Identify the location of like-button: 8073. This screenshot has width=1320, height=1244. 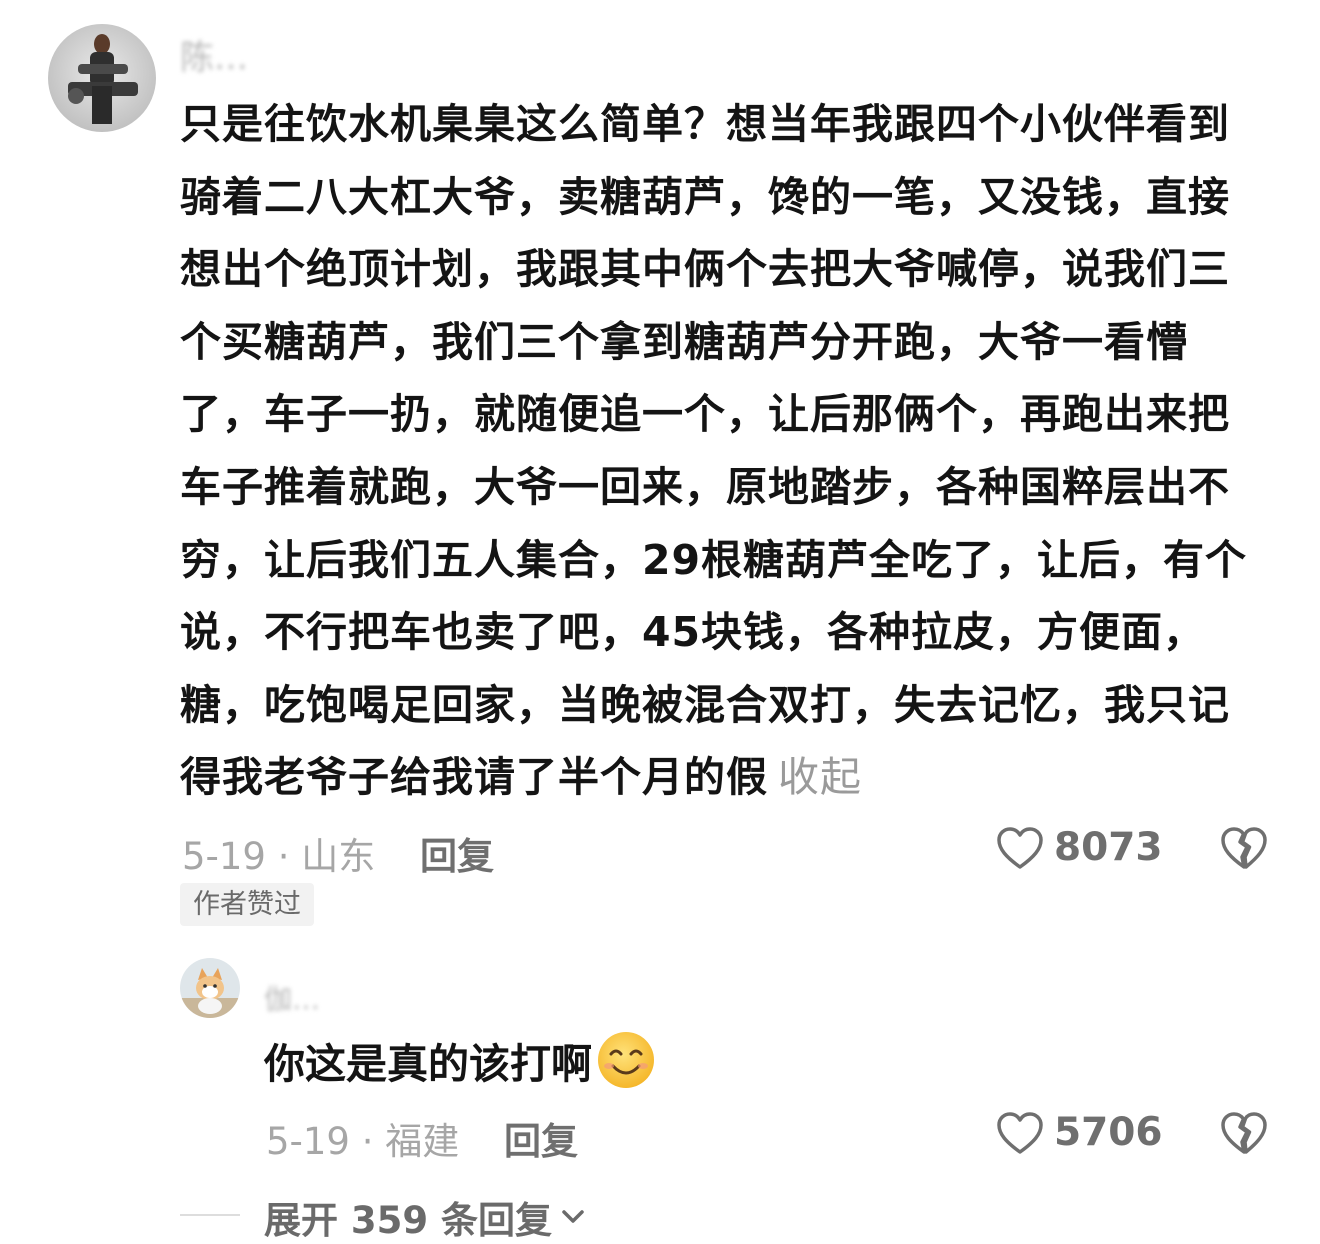
(1079, 847).